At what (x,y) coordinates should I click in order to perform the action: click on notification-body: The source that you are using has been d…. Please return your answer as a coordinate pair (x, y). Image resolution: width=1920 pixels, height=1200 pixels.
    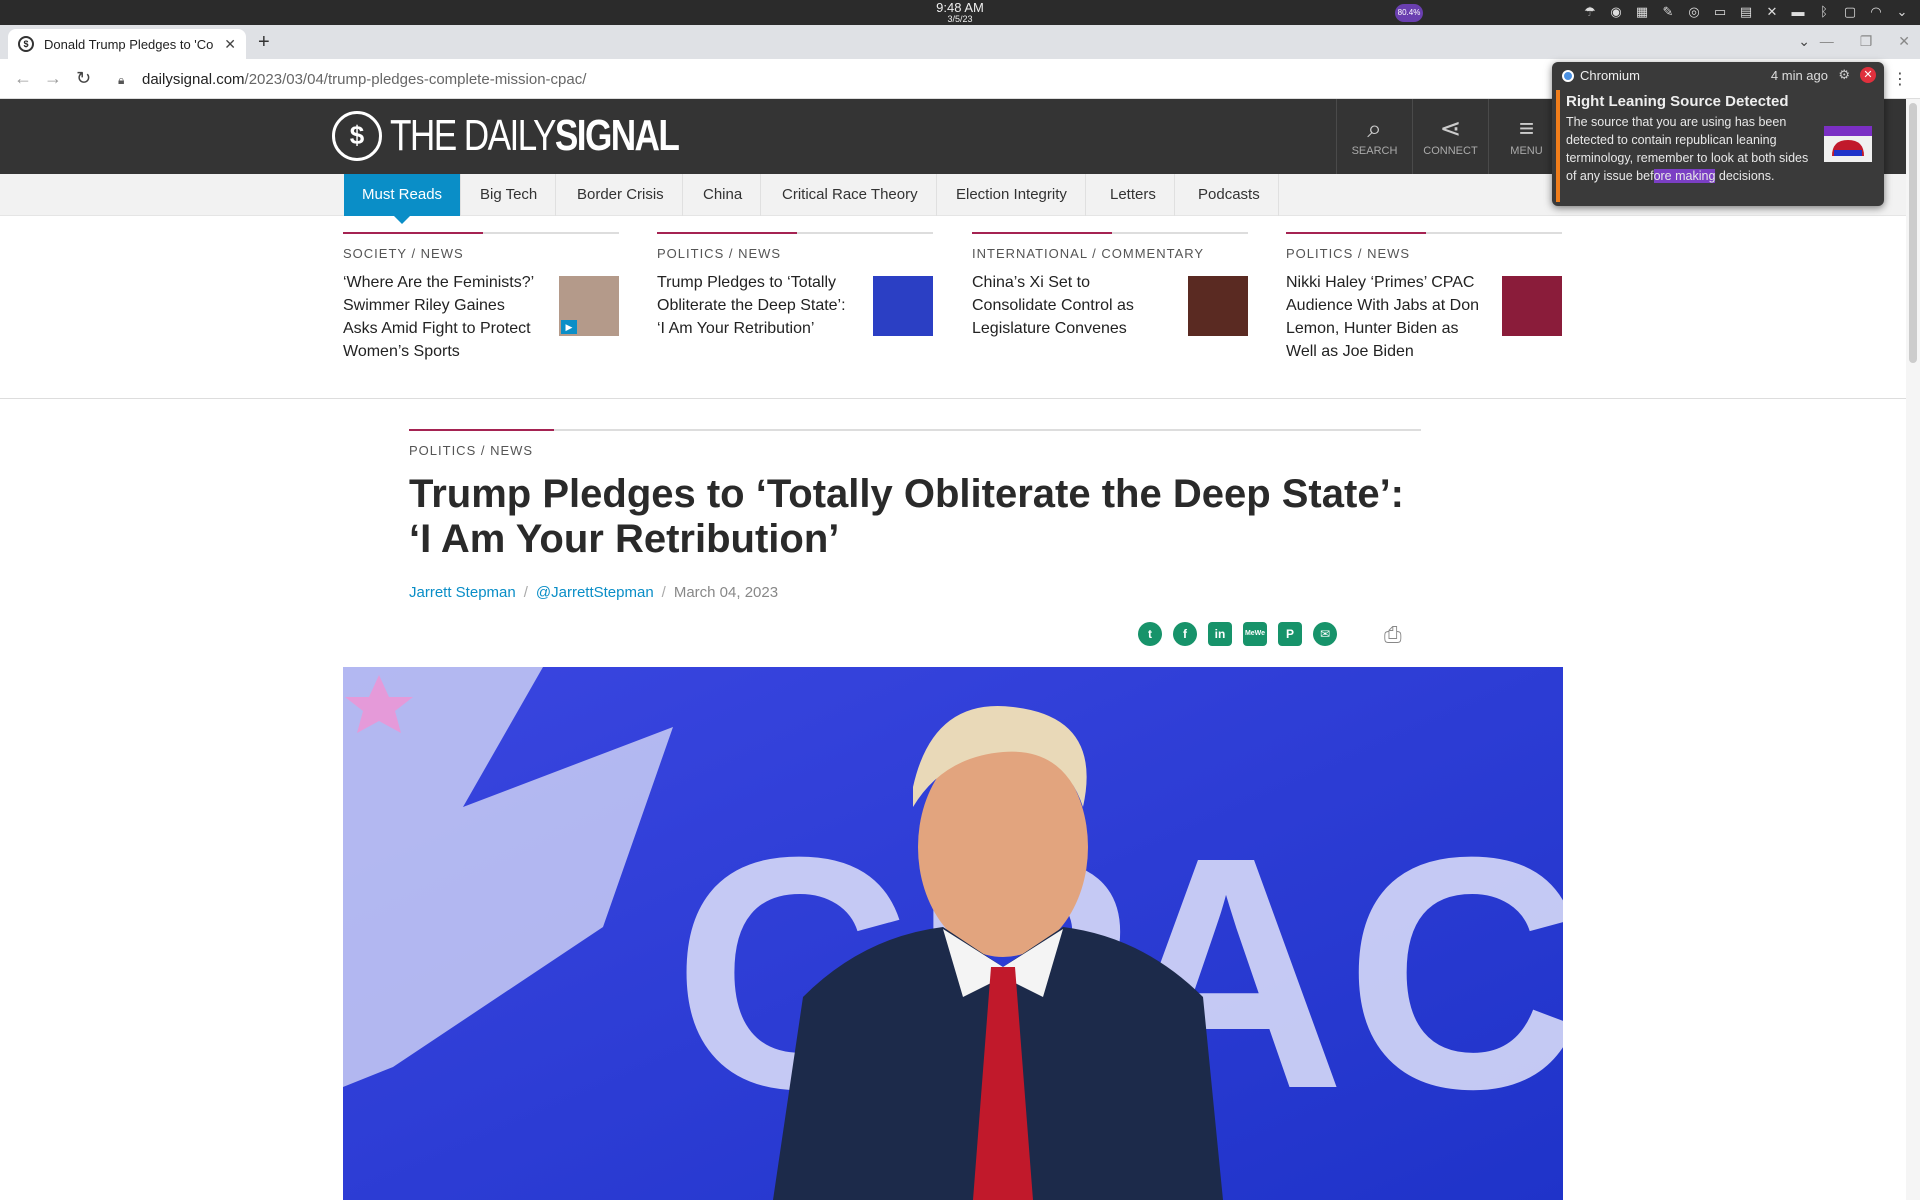
    Looking at the image, I should click on (1687, 149).